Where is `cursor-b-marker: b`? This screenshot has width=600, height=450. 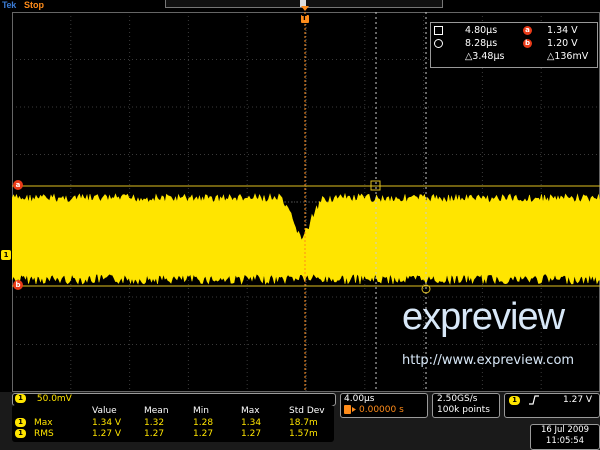 cursor-b-marker: b is located at coordinates (18, 285).